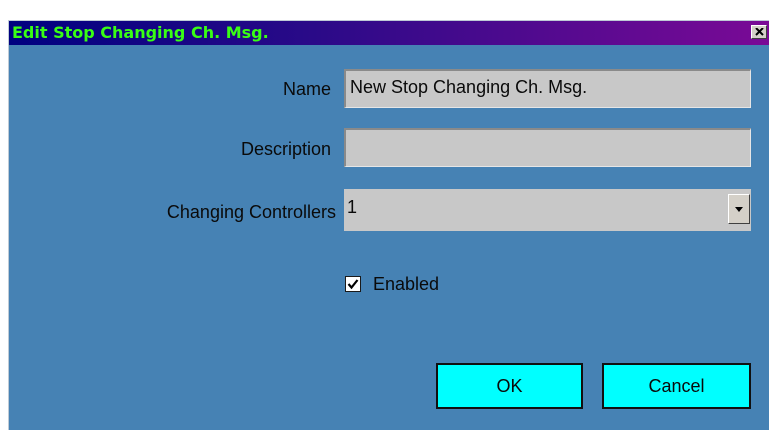  I want to click on name-label: Name, so click(306, 89).